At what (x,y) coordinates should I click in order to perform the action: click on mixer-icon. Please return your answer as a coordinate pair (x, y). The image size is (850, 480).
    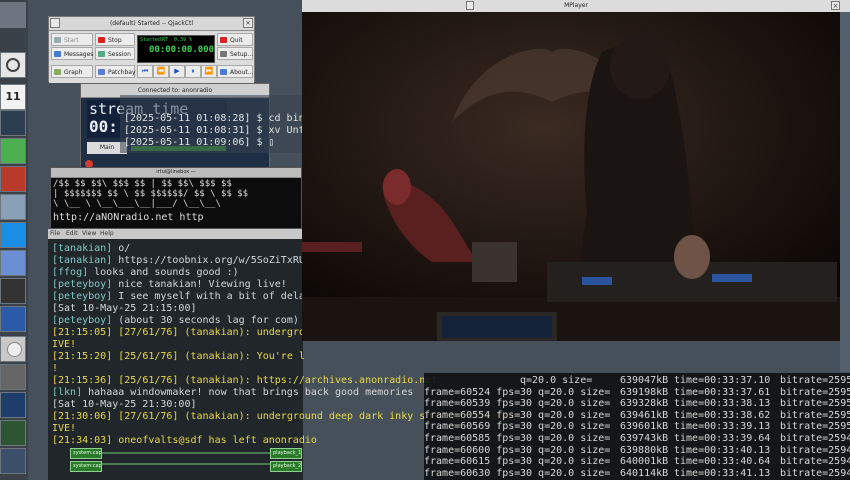
    Looking at the image, I should click on (13, 433).